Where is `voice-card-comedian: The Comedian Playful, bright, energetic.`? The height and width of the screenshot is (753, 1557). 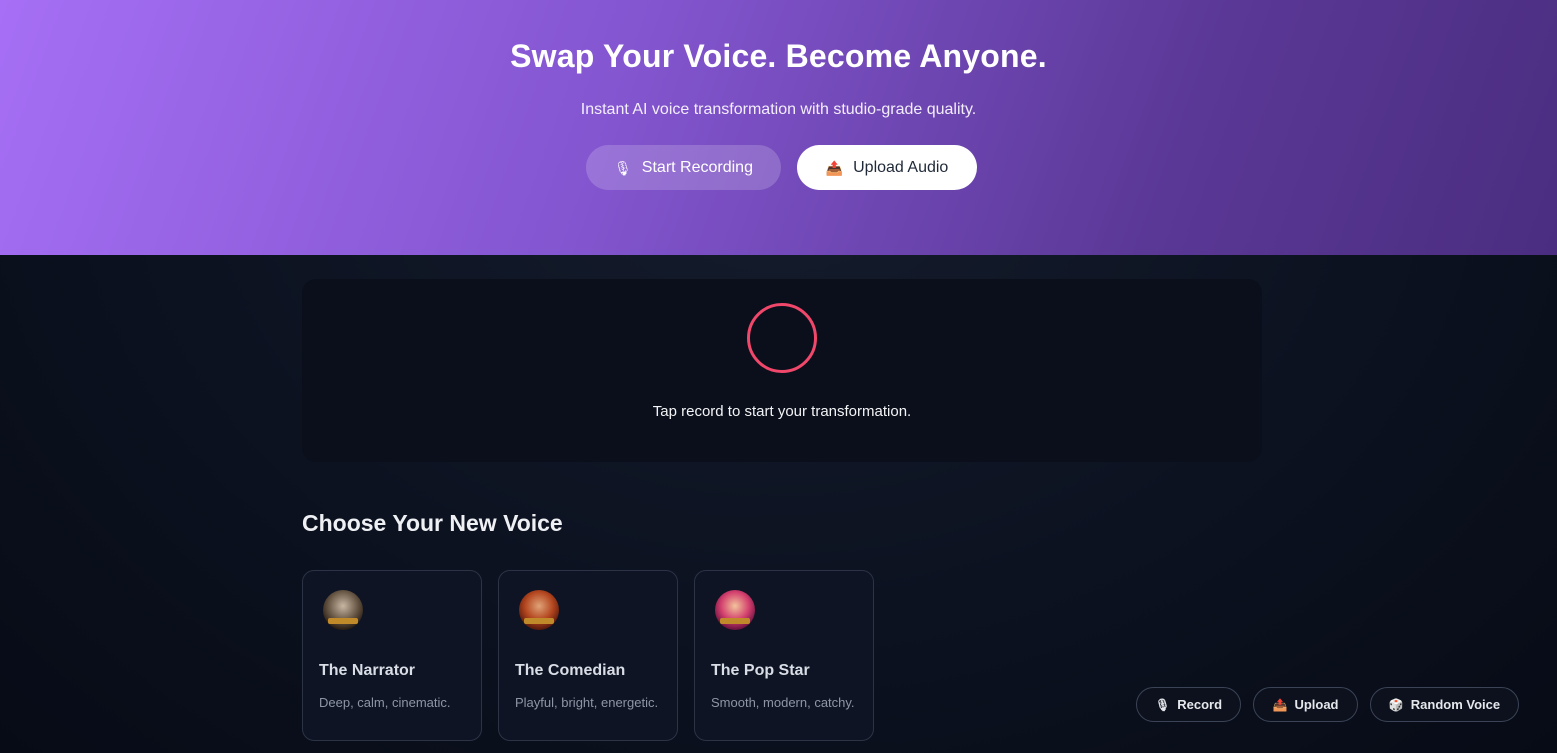
voice-card-comedian: The Comedian Playful, bright, energetic. is located at coordinates (588, 655).